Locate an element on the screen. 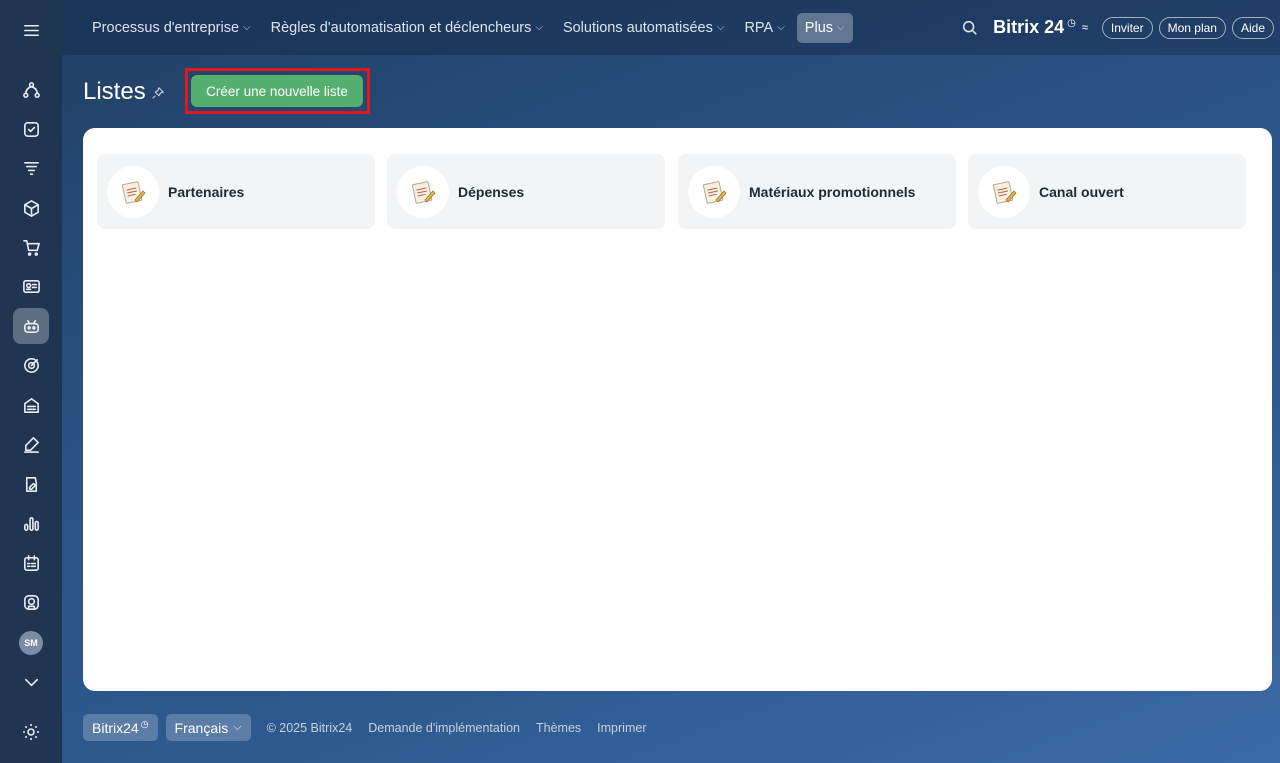  footer-brand-button: Bitrix24 ◷ is located at coordinates (120, 727).